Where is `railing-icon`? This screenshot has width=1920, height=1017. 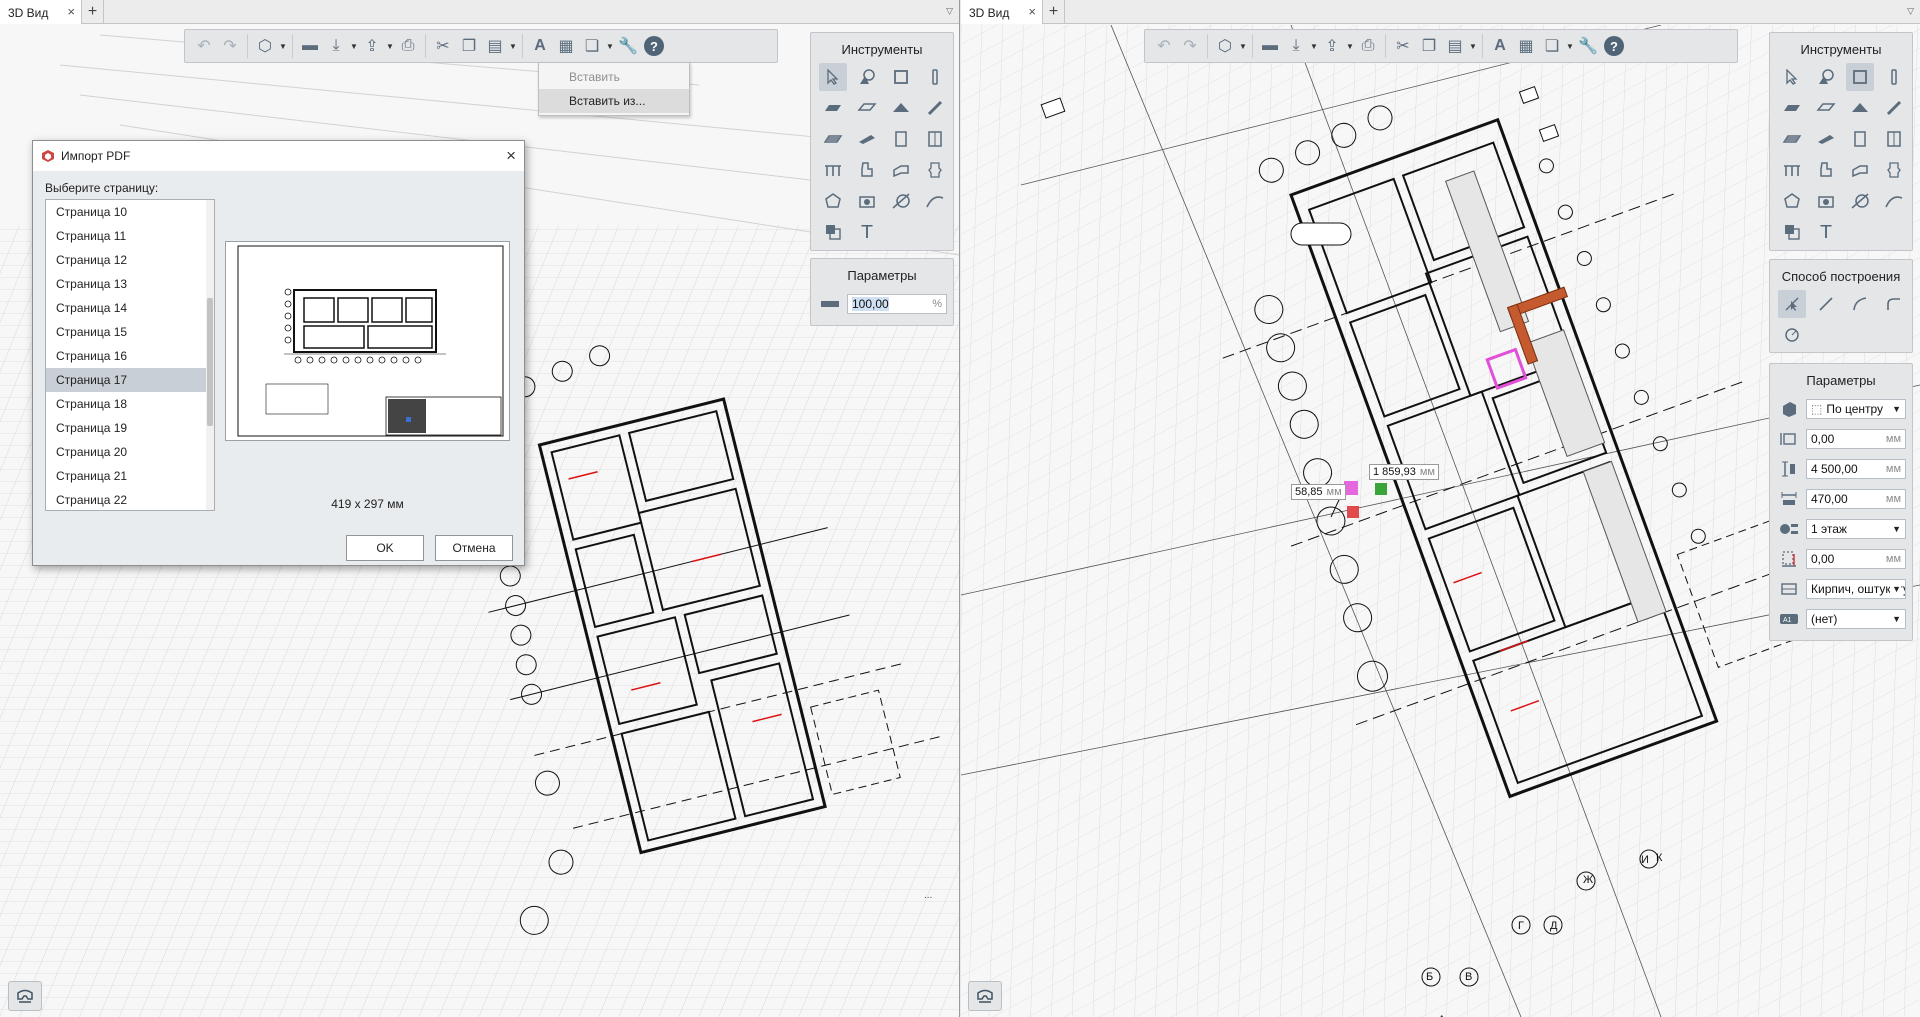 railing-icon is located at coordinates (1792, 170).